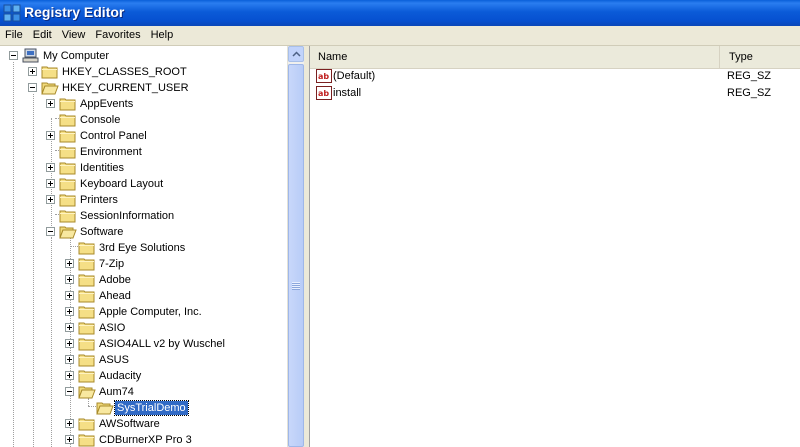 The height and width of the screenshot is (447, 800). I want to click on value-row: ab install REG_SZ, so click(555, 93).